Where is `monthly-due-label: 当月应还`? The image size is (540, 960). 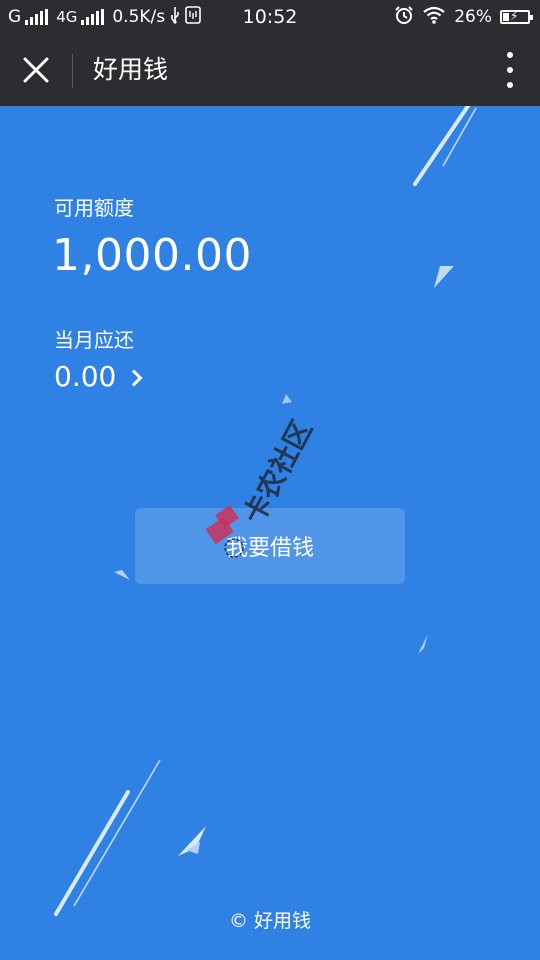 monthly-due-label: 当月应还 is located at coordinates (94, 340).